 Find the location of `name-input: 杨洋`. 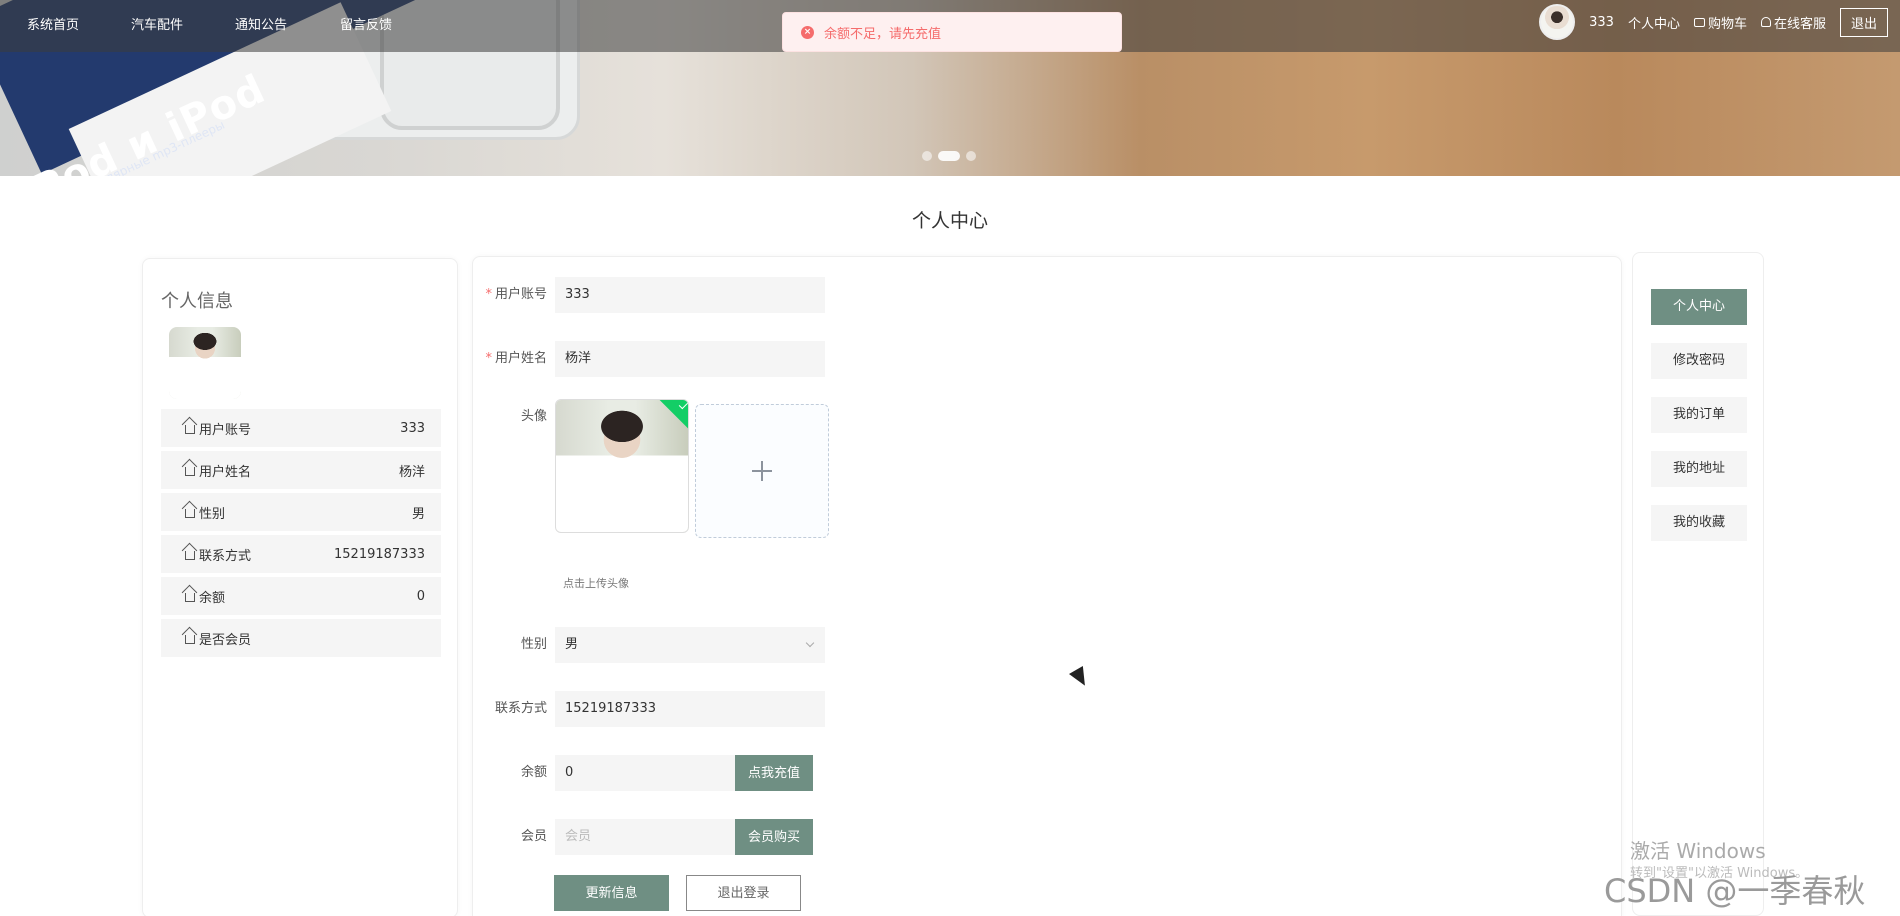

name-input: 杨洋 is located at coordinates (690, 359).